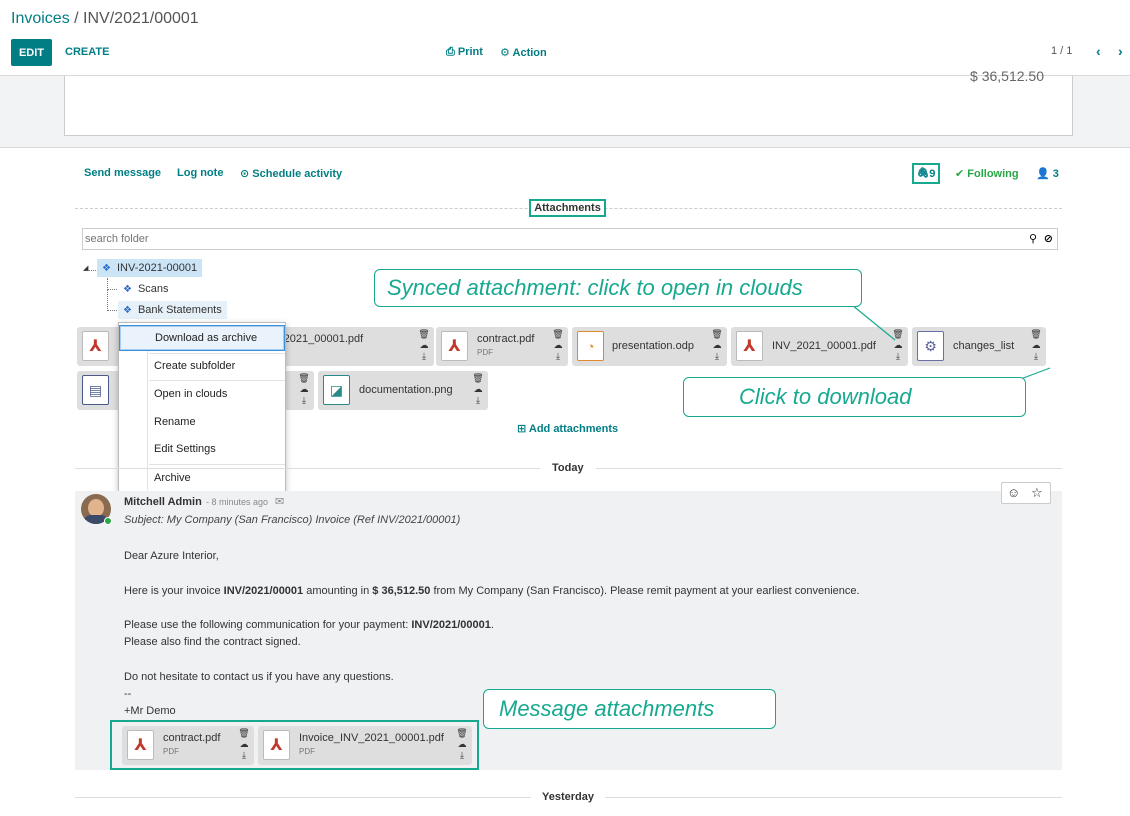 The image size is (1130, 816). I want to click on text-fragment: Here is your invoice, so click(174, 591).